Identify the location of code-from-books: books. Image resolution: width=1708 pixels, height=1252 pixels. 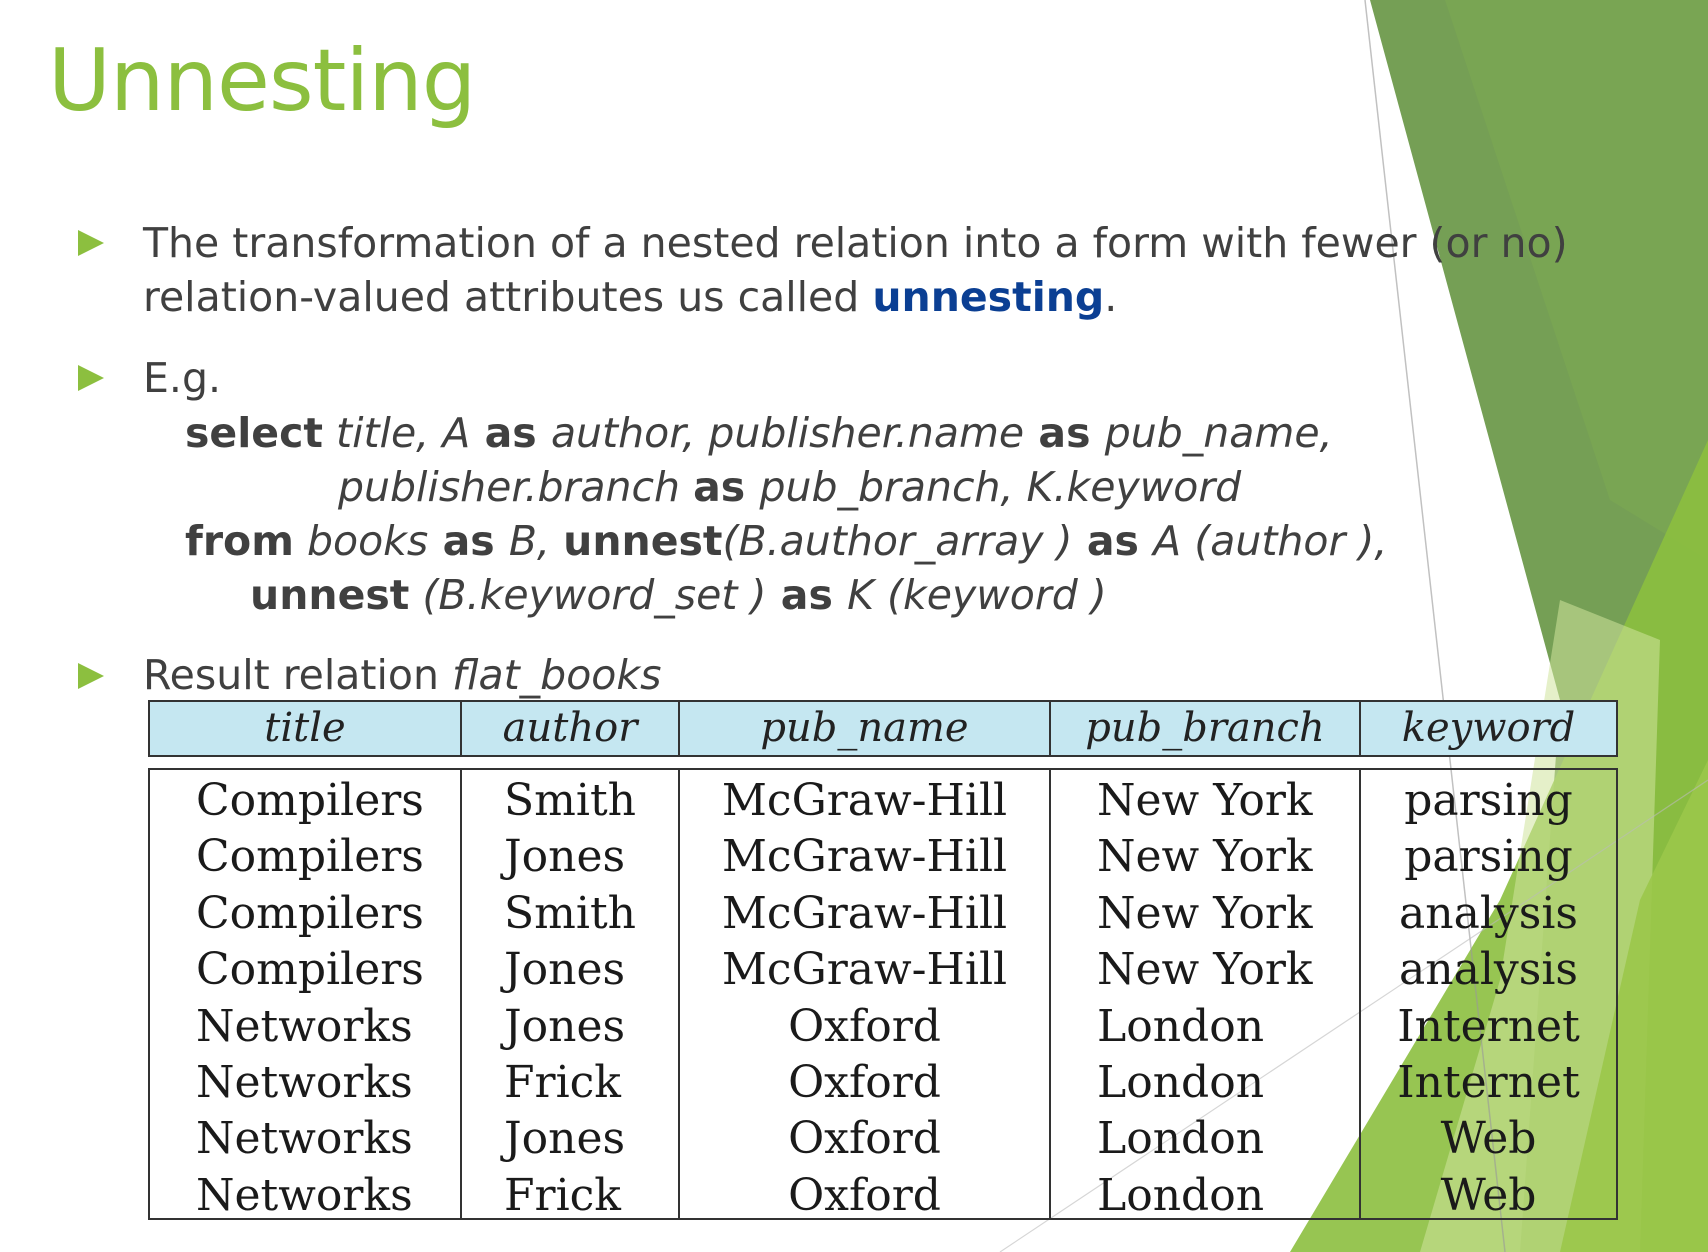
(361, 541).